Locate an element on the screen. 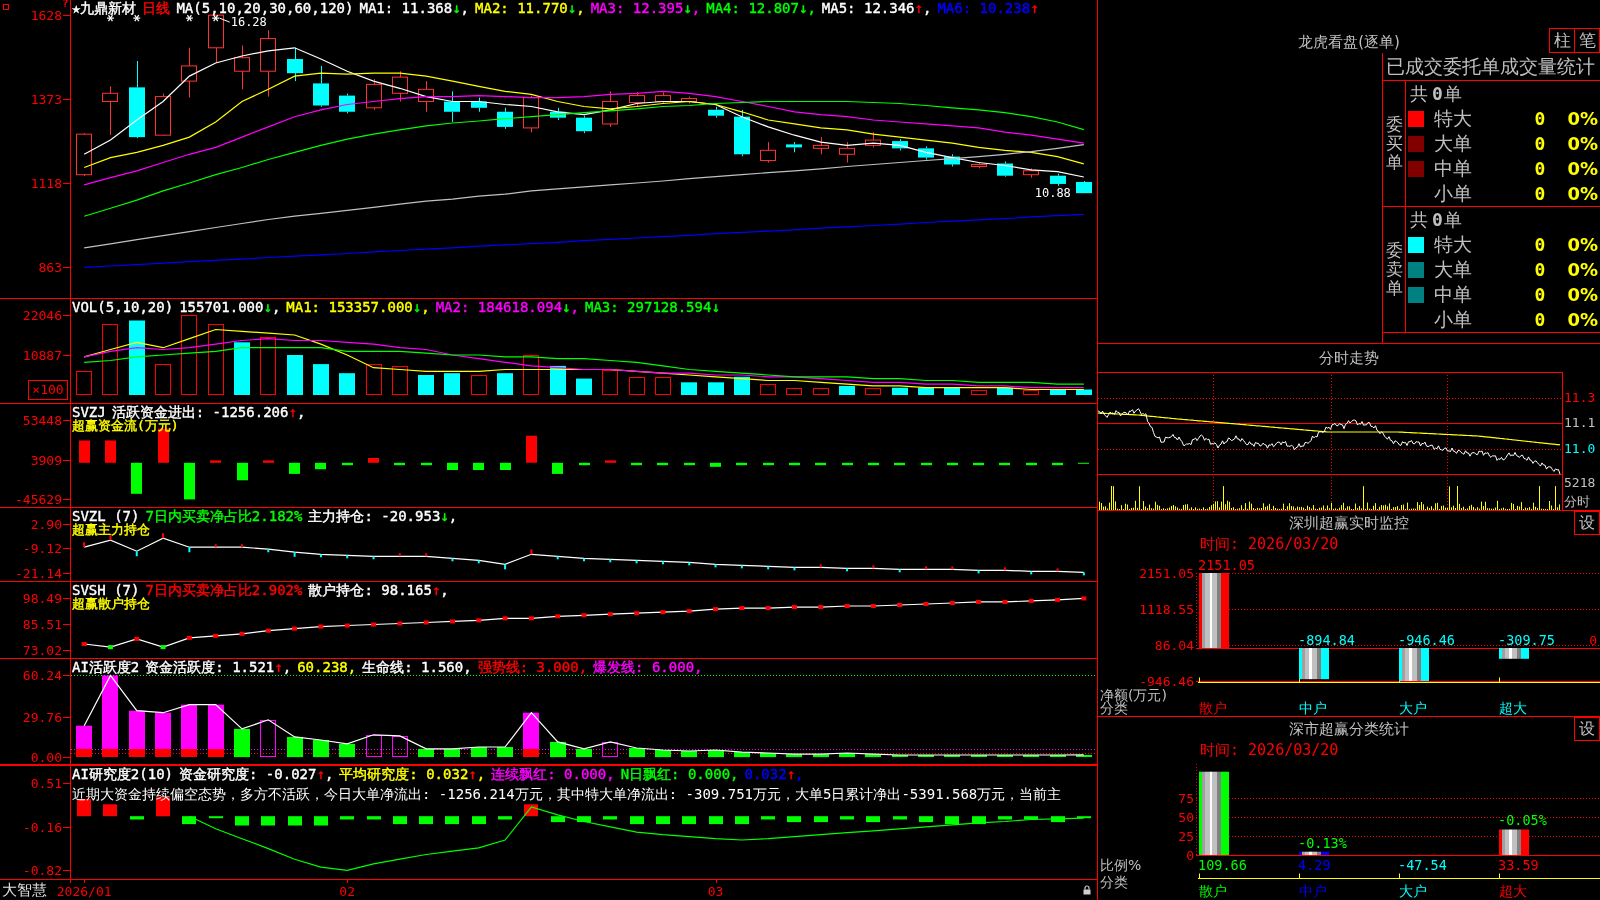  lock-icon is located at coordinates (1087, 890).